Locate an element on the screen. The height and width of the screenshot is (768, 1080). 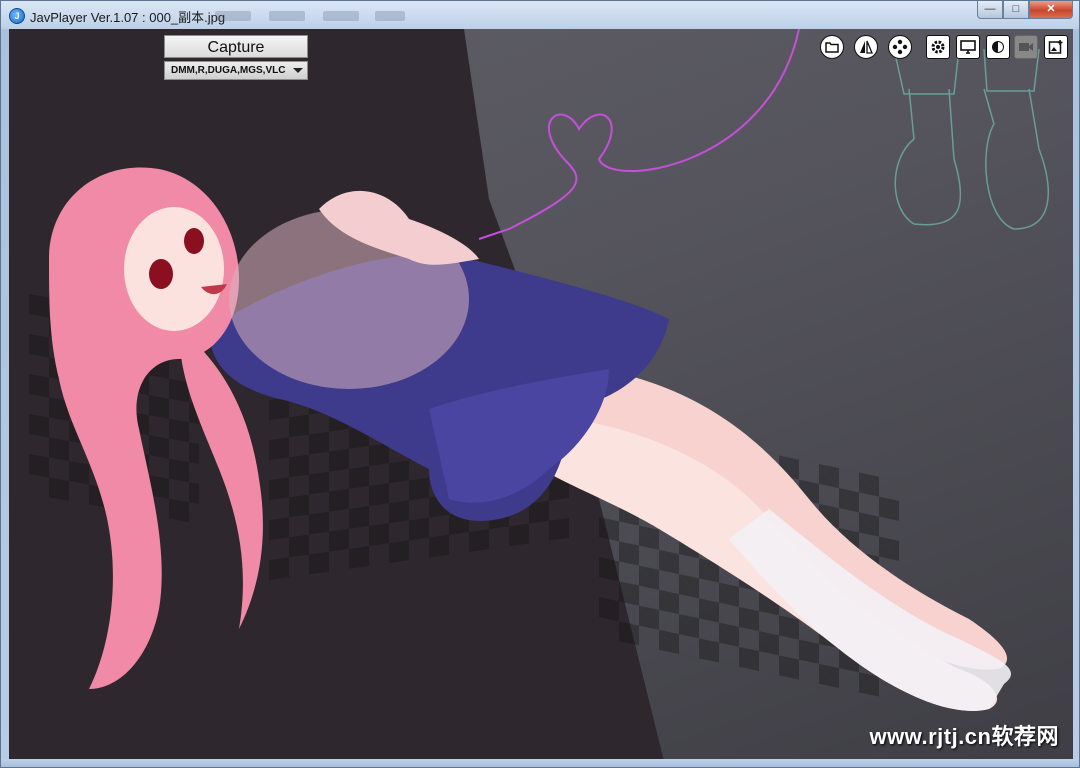
window-controls: — □ ✕ is located at coordinates (1025, 10).